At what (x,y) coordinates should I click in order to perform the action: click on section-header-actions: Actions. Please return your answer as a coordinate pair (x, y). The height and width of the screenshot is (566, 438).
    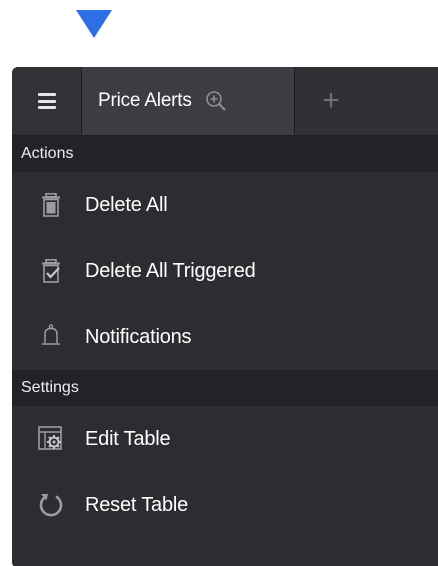
    Looking at the image, I should click on (225, 154).